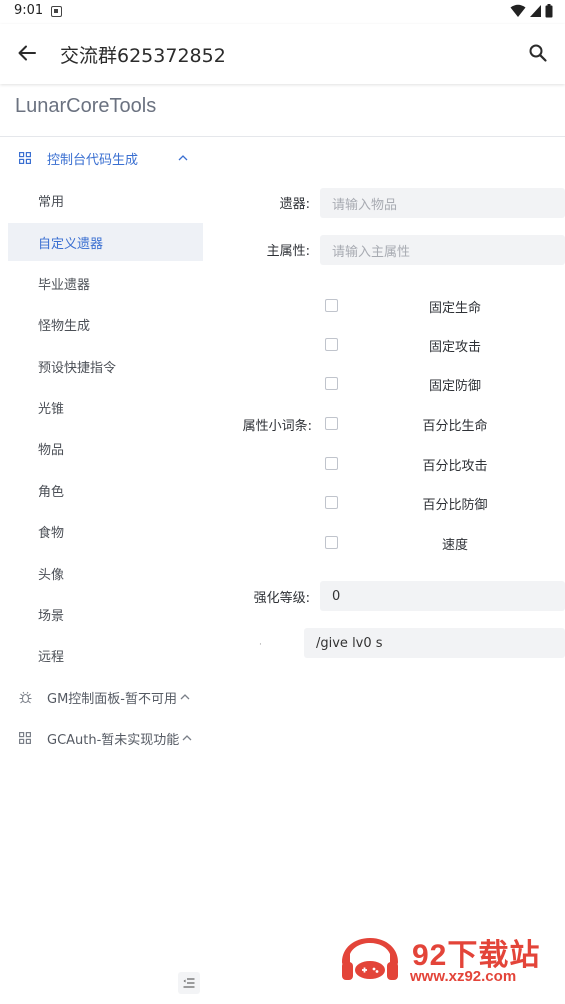 This screenshot has width=565, height=1004. Describe the element at coordinates (277, 426) in the screenshot. I see `substats-label: 属性小词条:` at that location.